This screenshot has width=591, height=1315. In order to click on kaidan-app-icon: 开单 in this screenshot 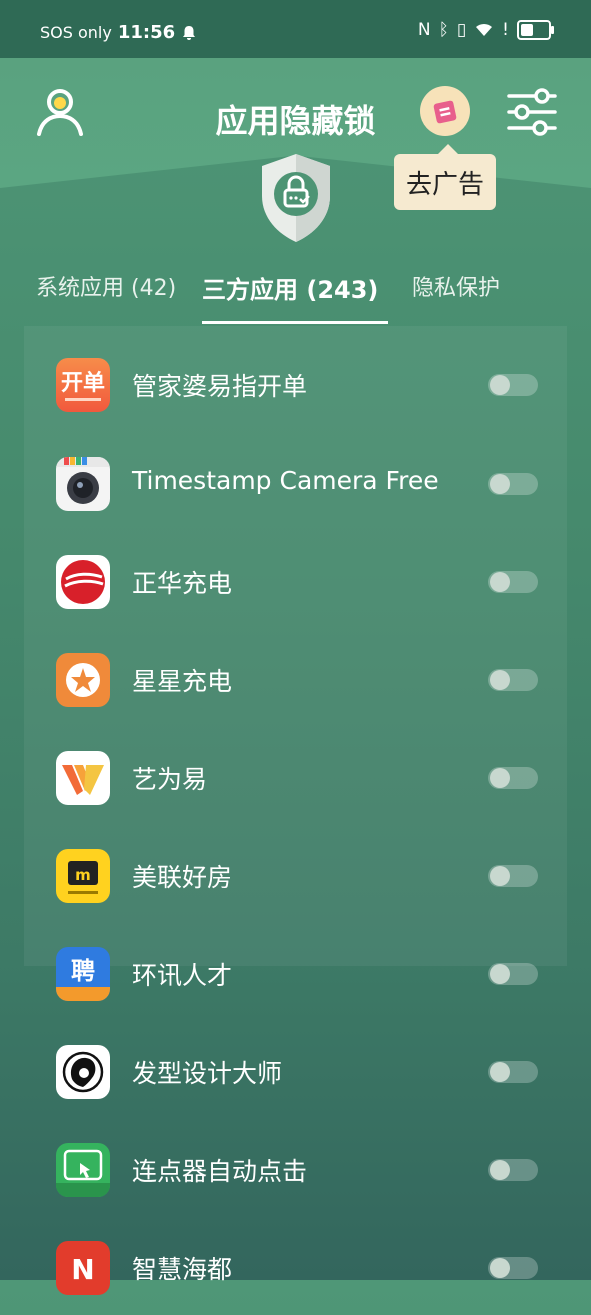, I will do `click(83, 386)`.